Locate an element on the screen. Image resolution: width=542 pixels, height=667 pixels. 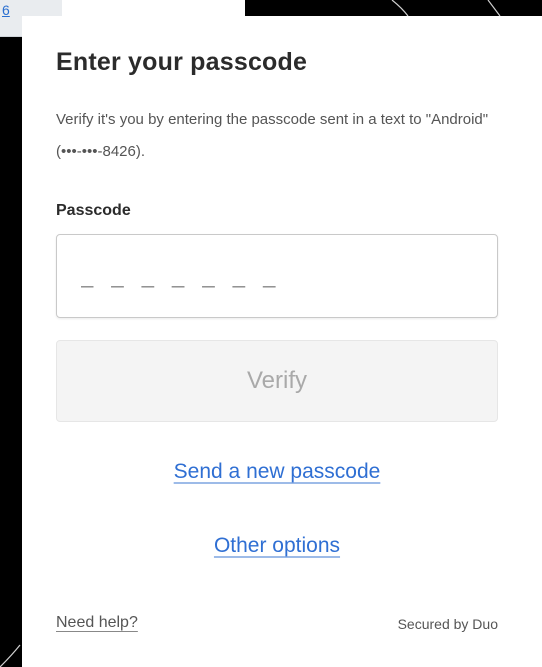
send-new-passcode-row: Send a new passcode is located at coordinates (277, 472).